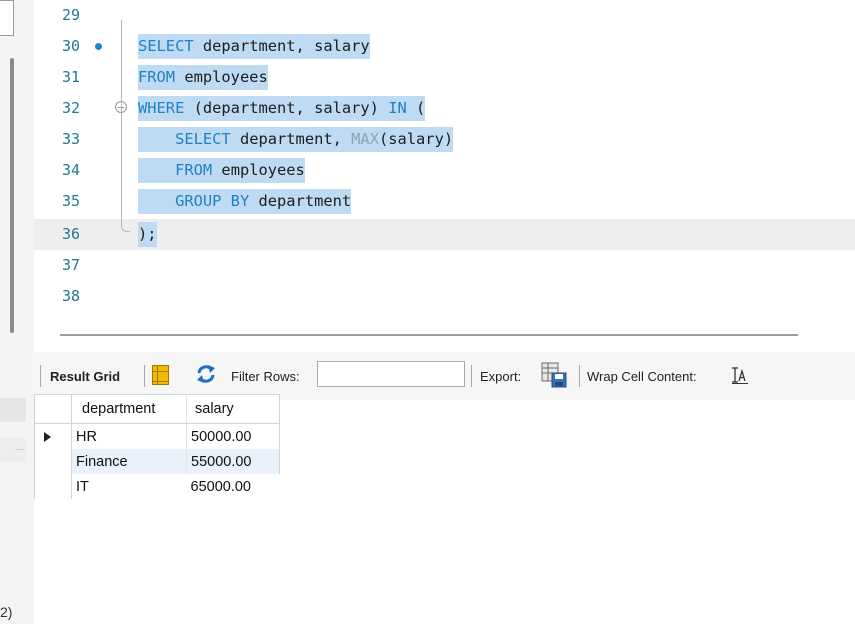  Describe the element at coordinates (47, 436) in the screenshot. I see `row-pointer-icon` at that location.